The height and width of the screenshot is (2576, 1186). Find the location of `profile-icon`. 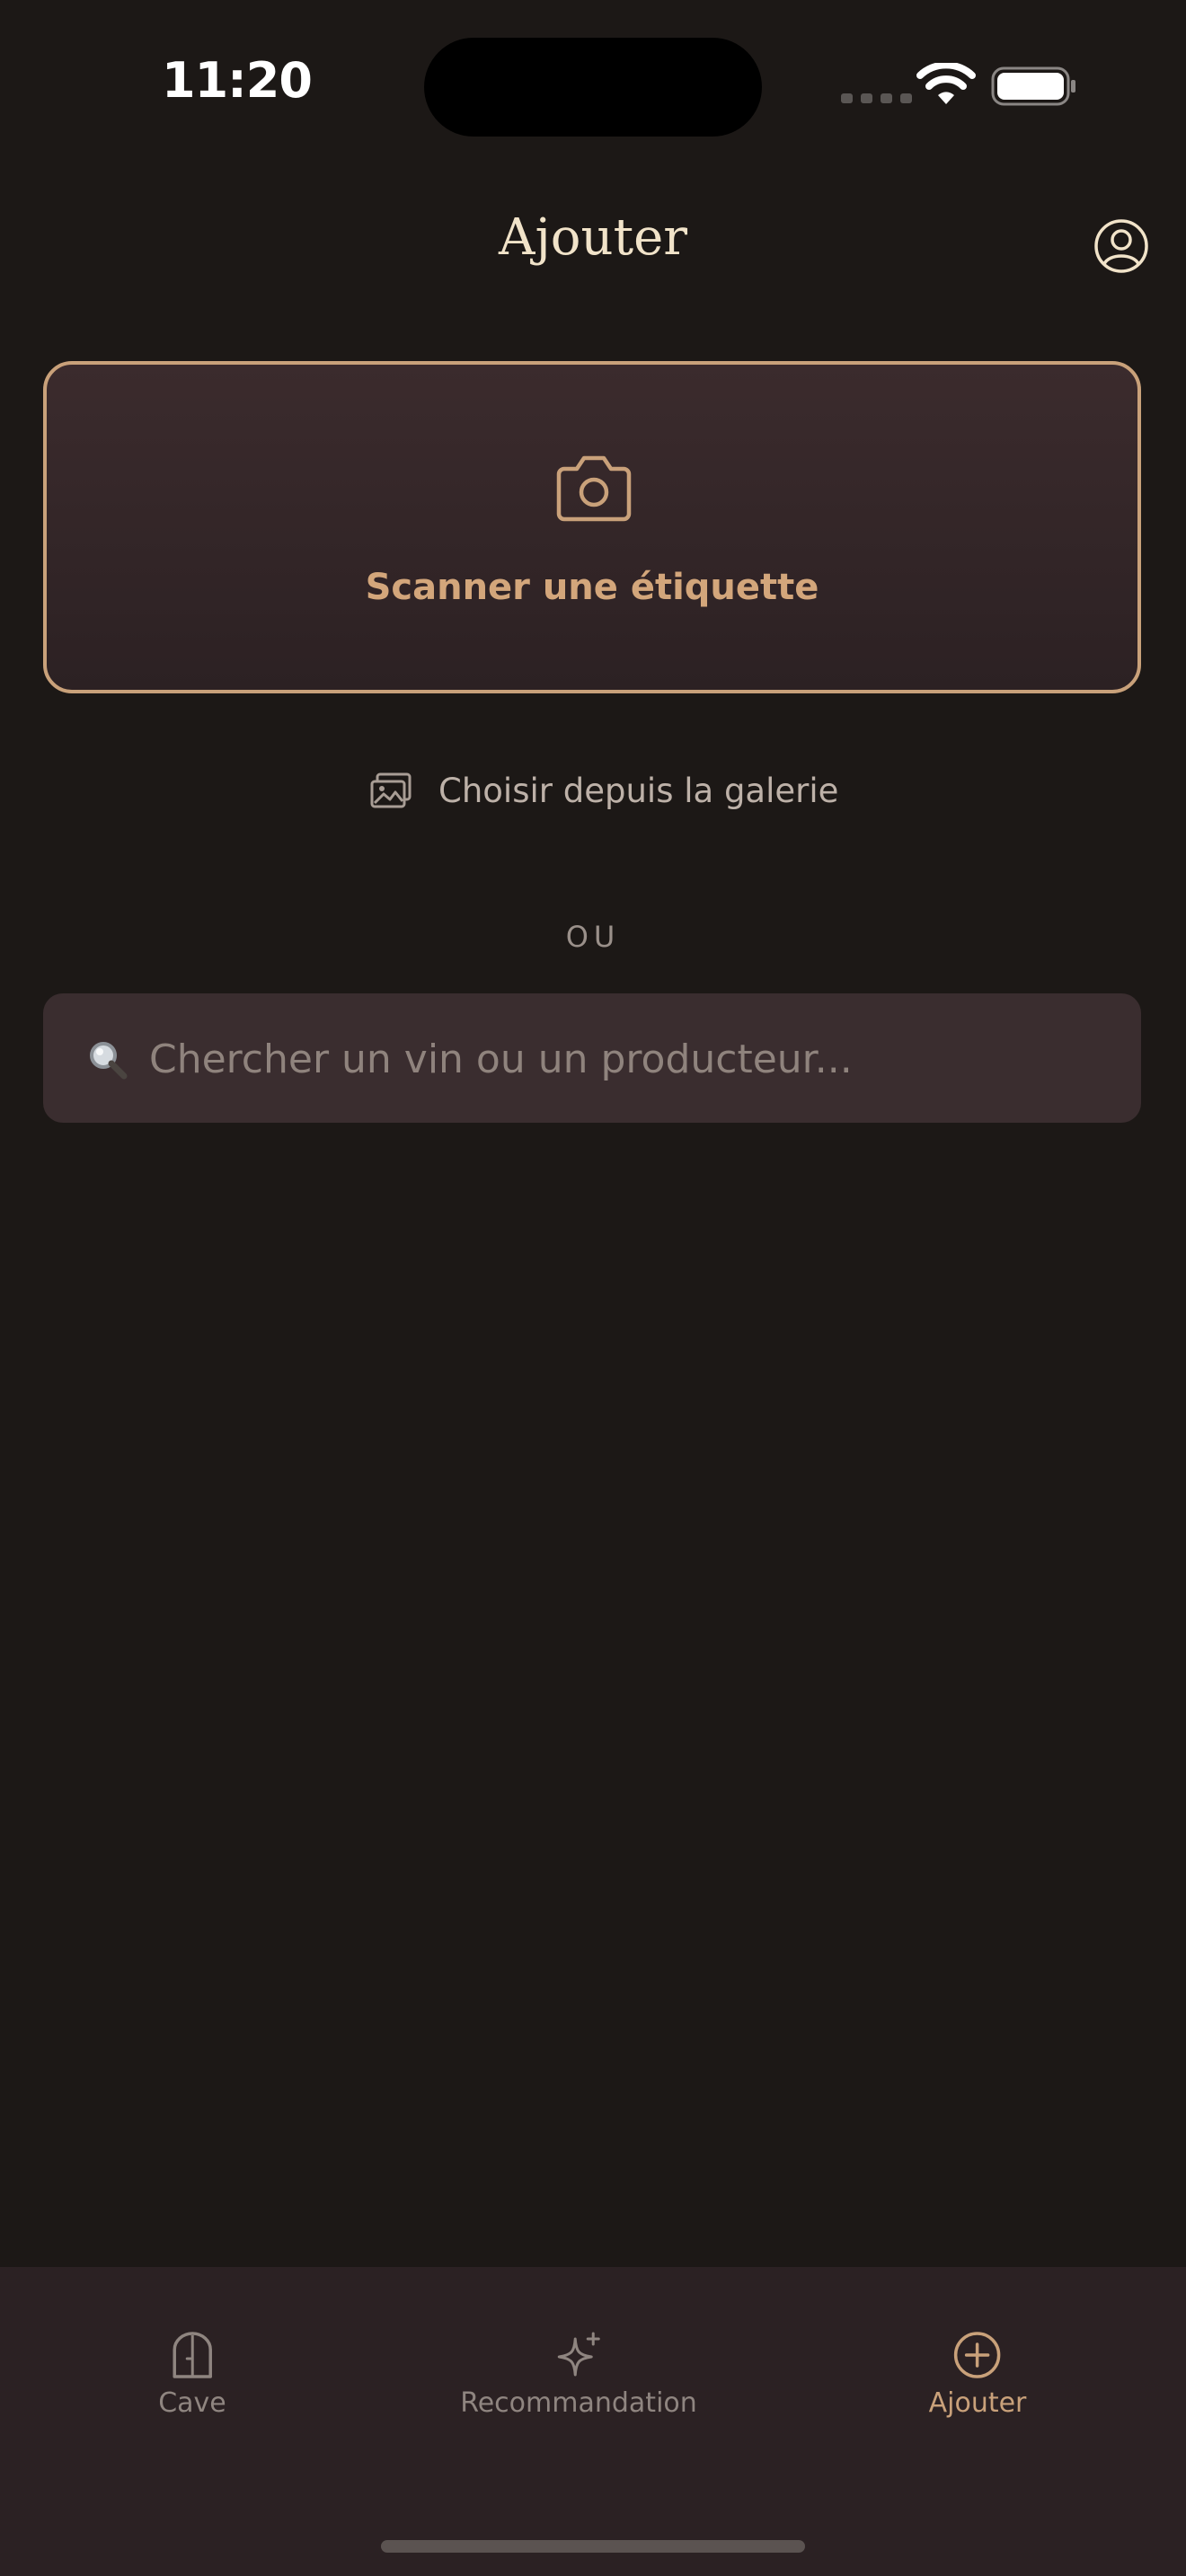

profile-icon is located at coordinates (1121, 246).